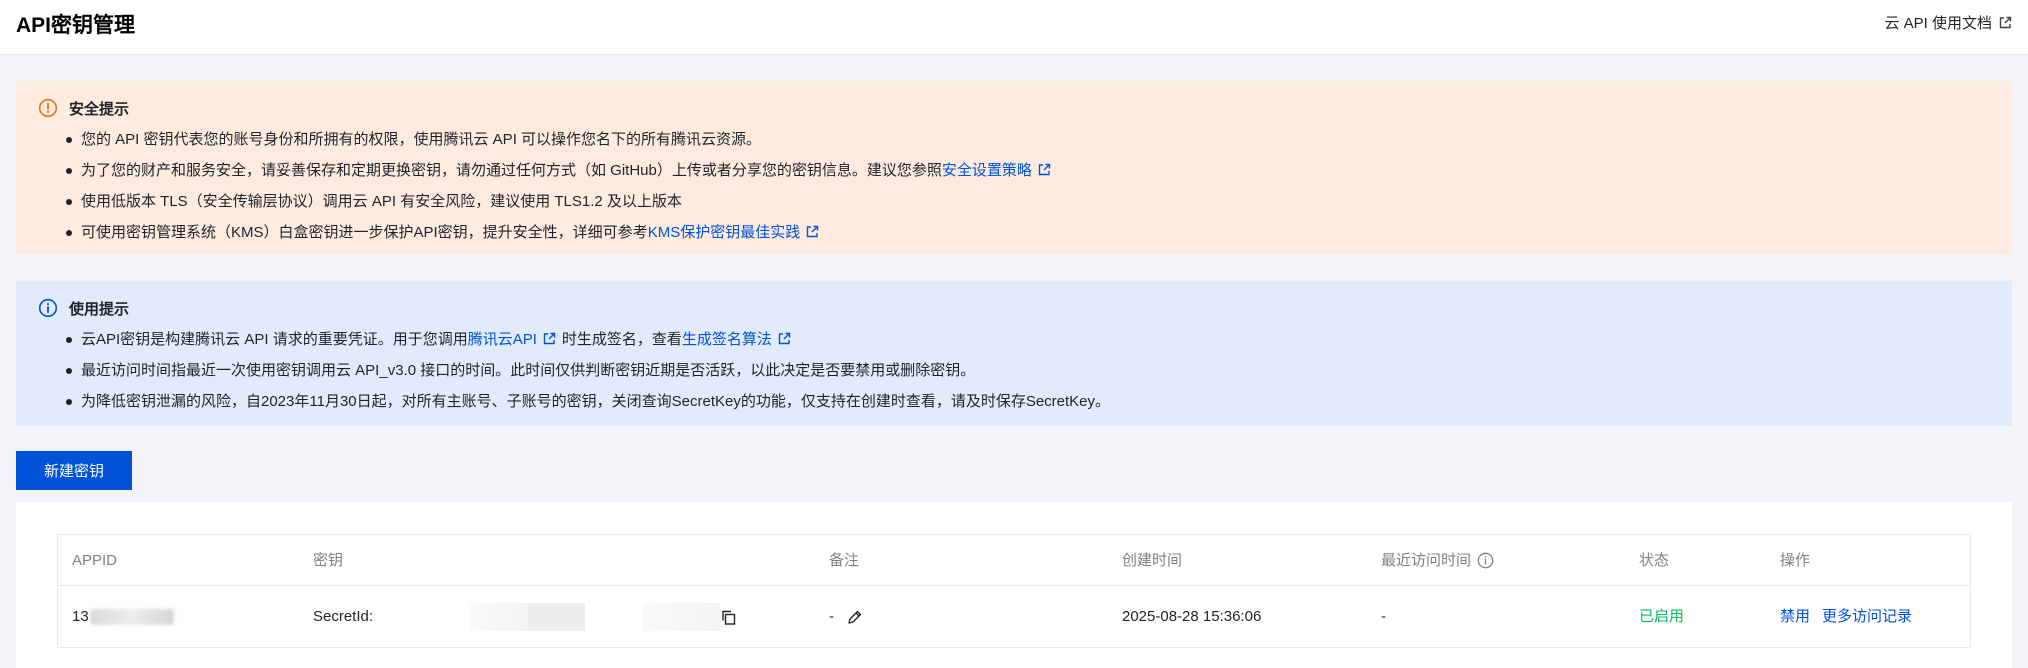 The image size is (2028, 668). What do you see at coordinates (1192, 616) in the screenshot?
I see `created-time-cell: 2025-08-28 15:36:06` at bounding box center [1192, 616].